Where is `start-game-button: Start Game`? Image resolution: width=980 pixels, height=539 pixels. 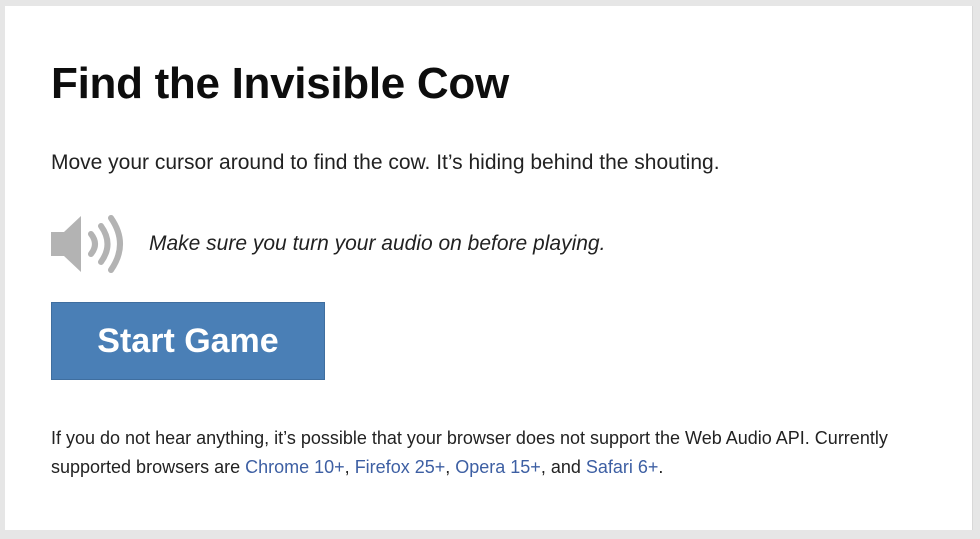
start-game-button: Start Game is located at coordinates (188, 341).